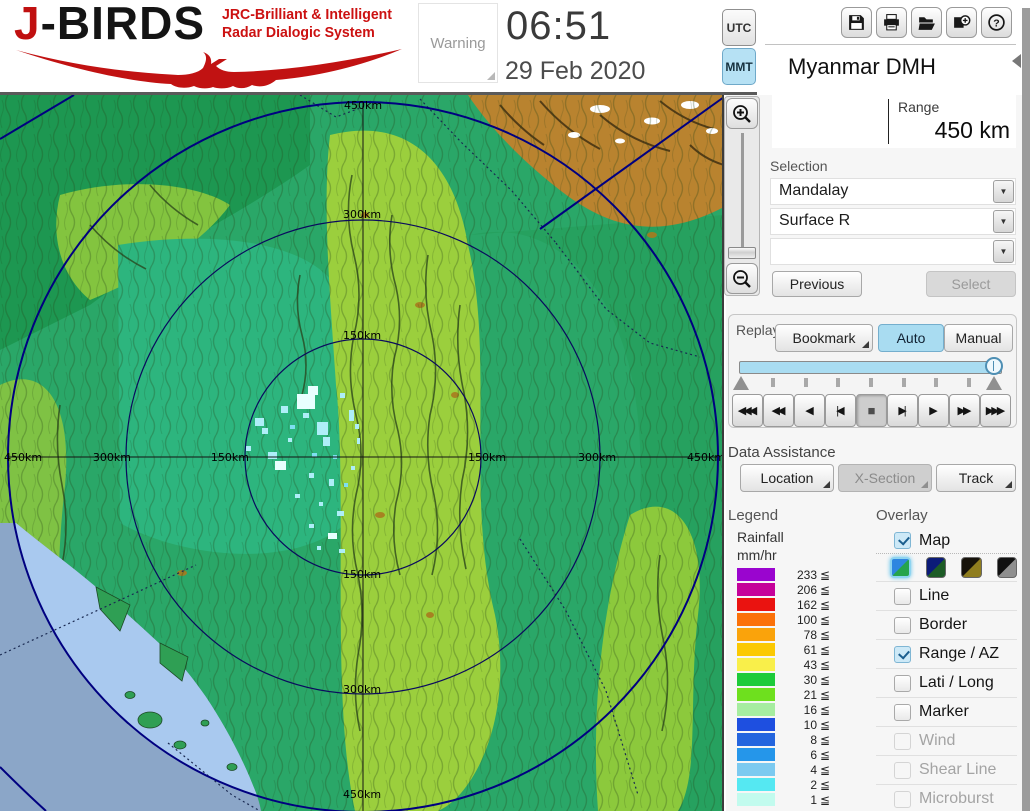 Image resolution: width=1030 pixels, height=811 pixels. What do you see at coordinates (747, 410) in the screenshot?
I see `transport-rewind-fastest-button: ◀◀◀` at bounding box center [747, 410].